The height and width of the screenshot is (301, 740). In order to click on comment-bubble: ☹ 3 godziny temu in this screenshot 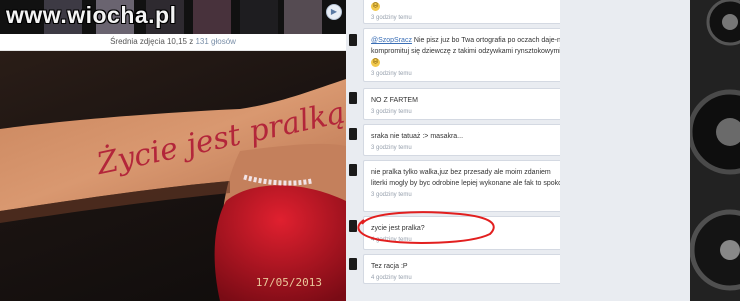, I will do `click(466, 12)`.